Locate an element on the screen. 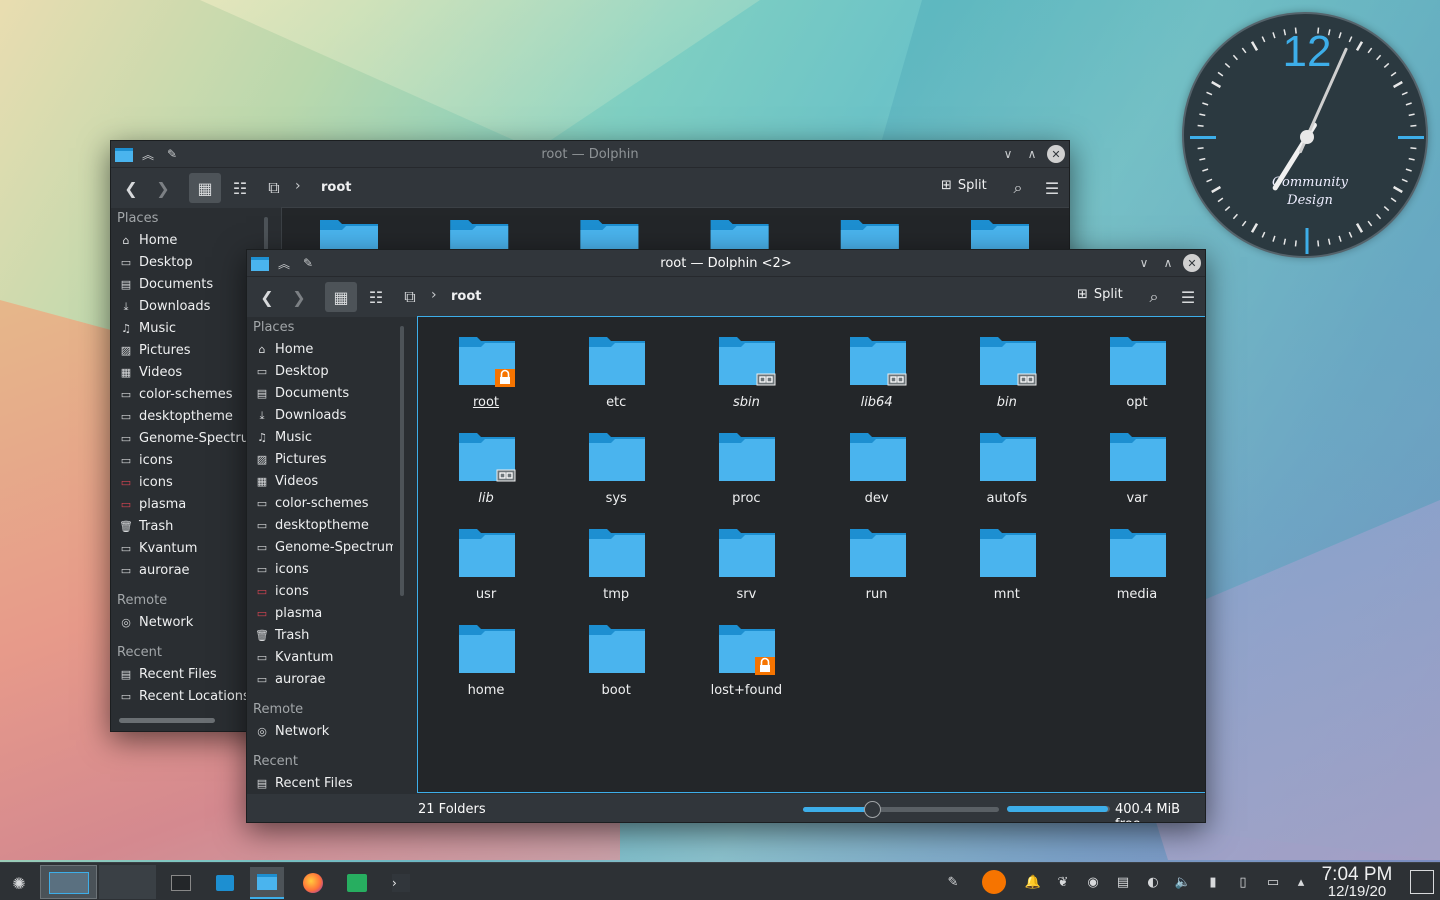 Image resolution: width=1440 pixels, height=900 pixels. folder-item-sys: sys is located at coordinates (616, 471).